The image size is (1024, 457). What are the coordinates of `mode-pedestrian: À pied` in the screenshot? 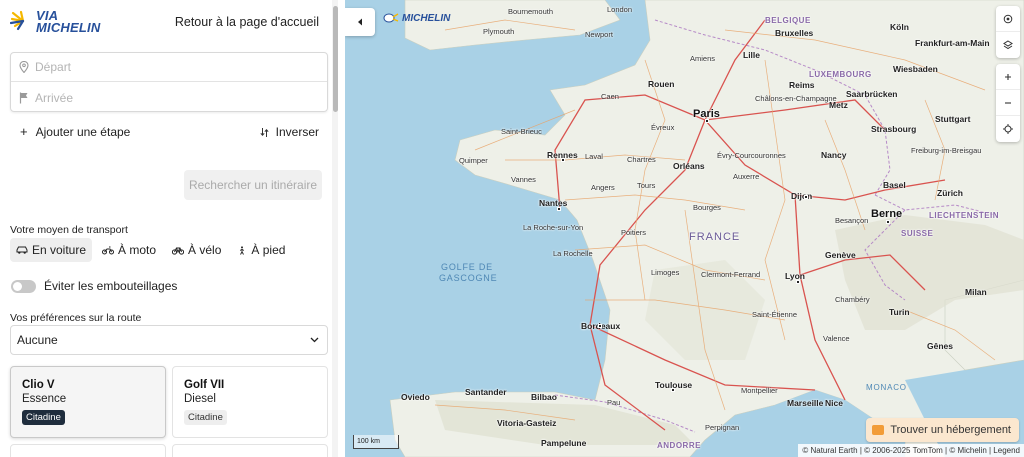 It's located at (261, 250).